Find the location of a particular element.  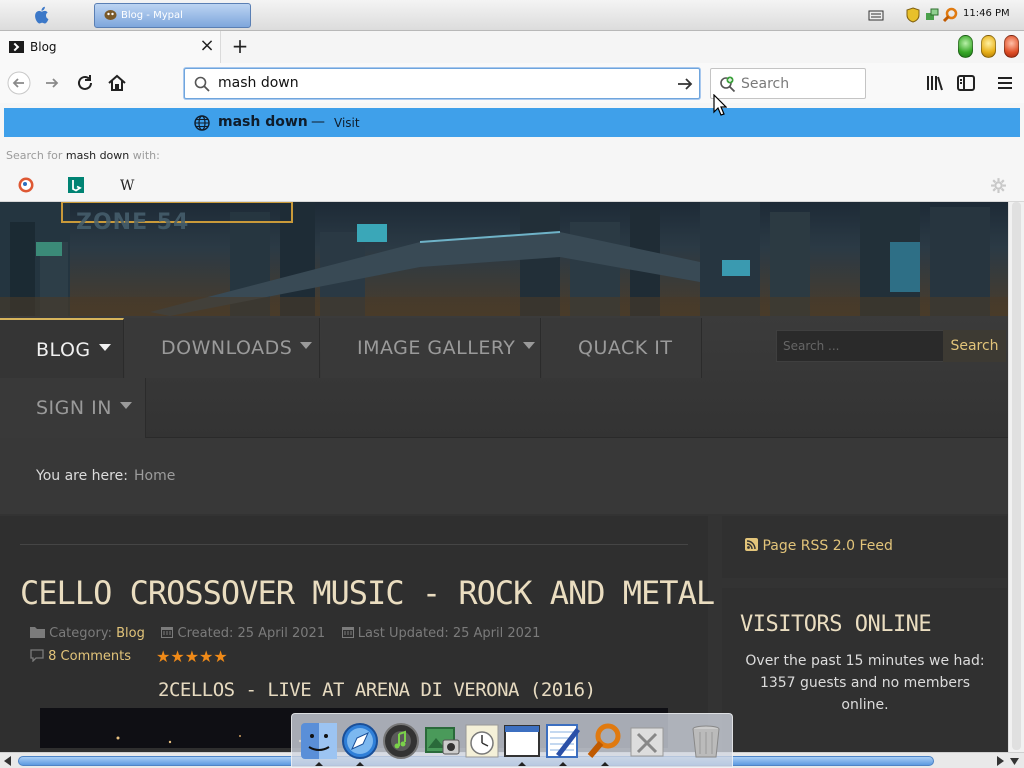

taskbar-window-title: Blog - Mypal is located at coordinates (152, 15).